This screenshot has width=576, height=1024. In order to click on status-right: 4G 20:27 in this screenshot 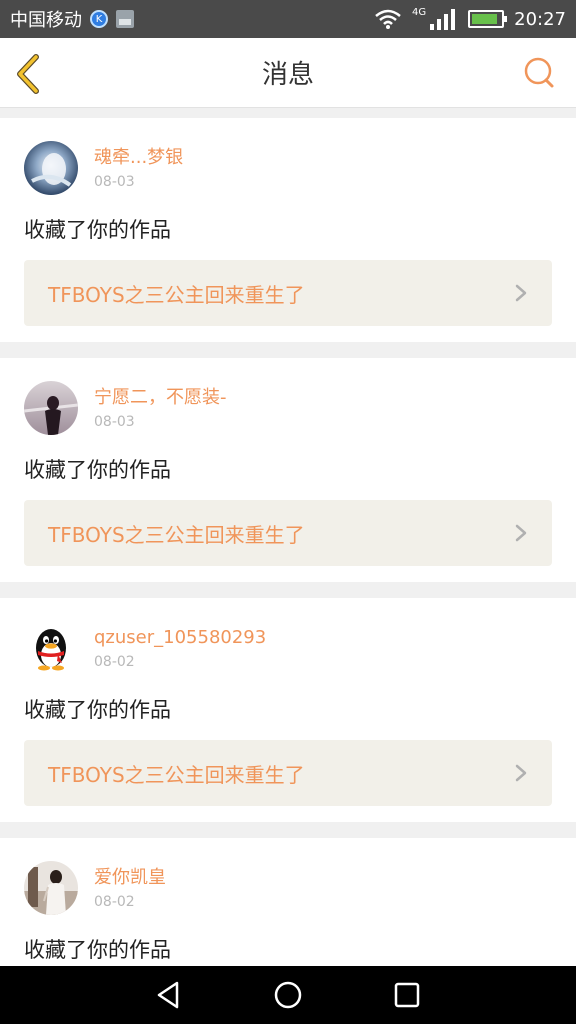, I will do `click(470, 18)`.